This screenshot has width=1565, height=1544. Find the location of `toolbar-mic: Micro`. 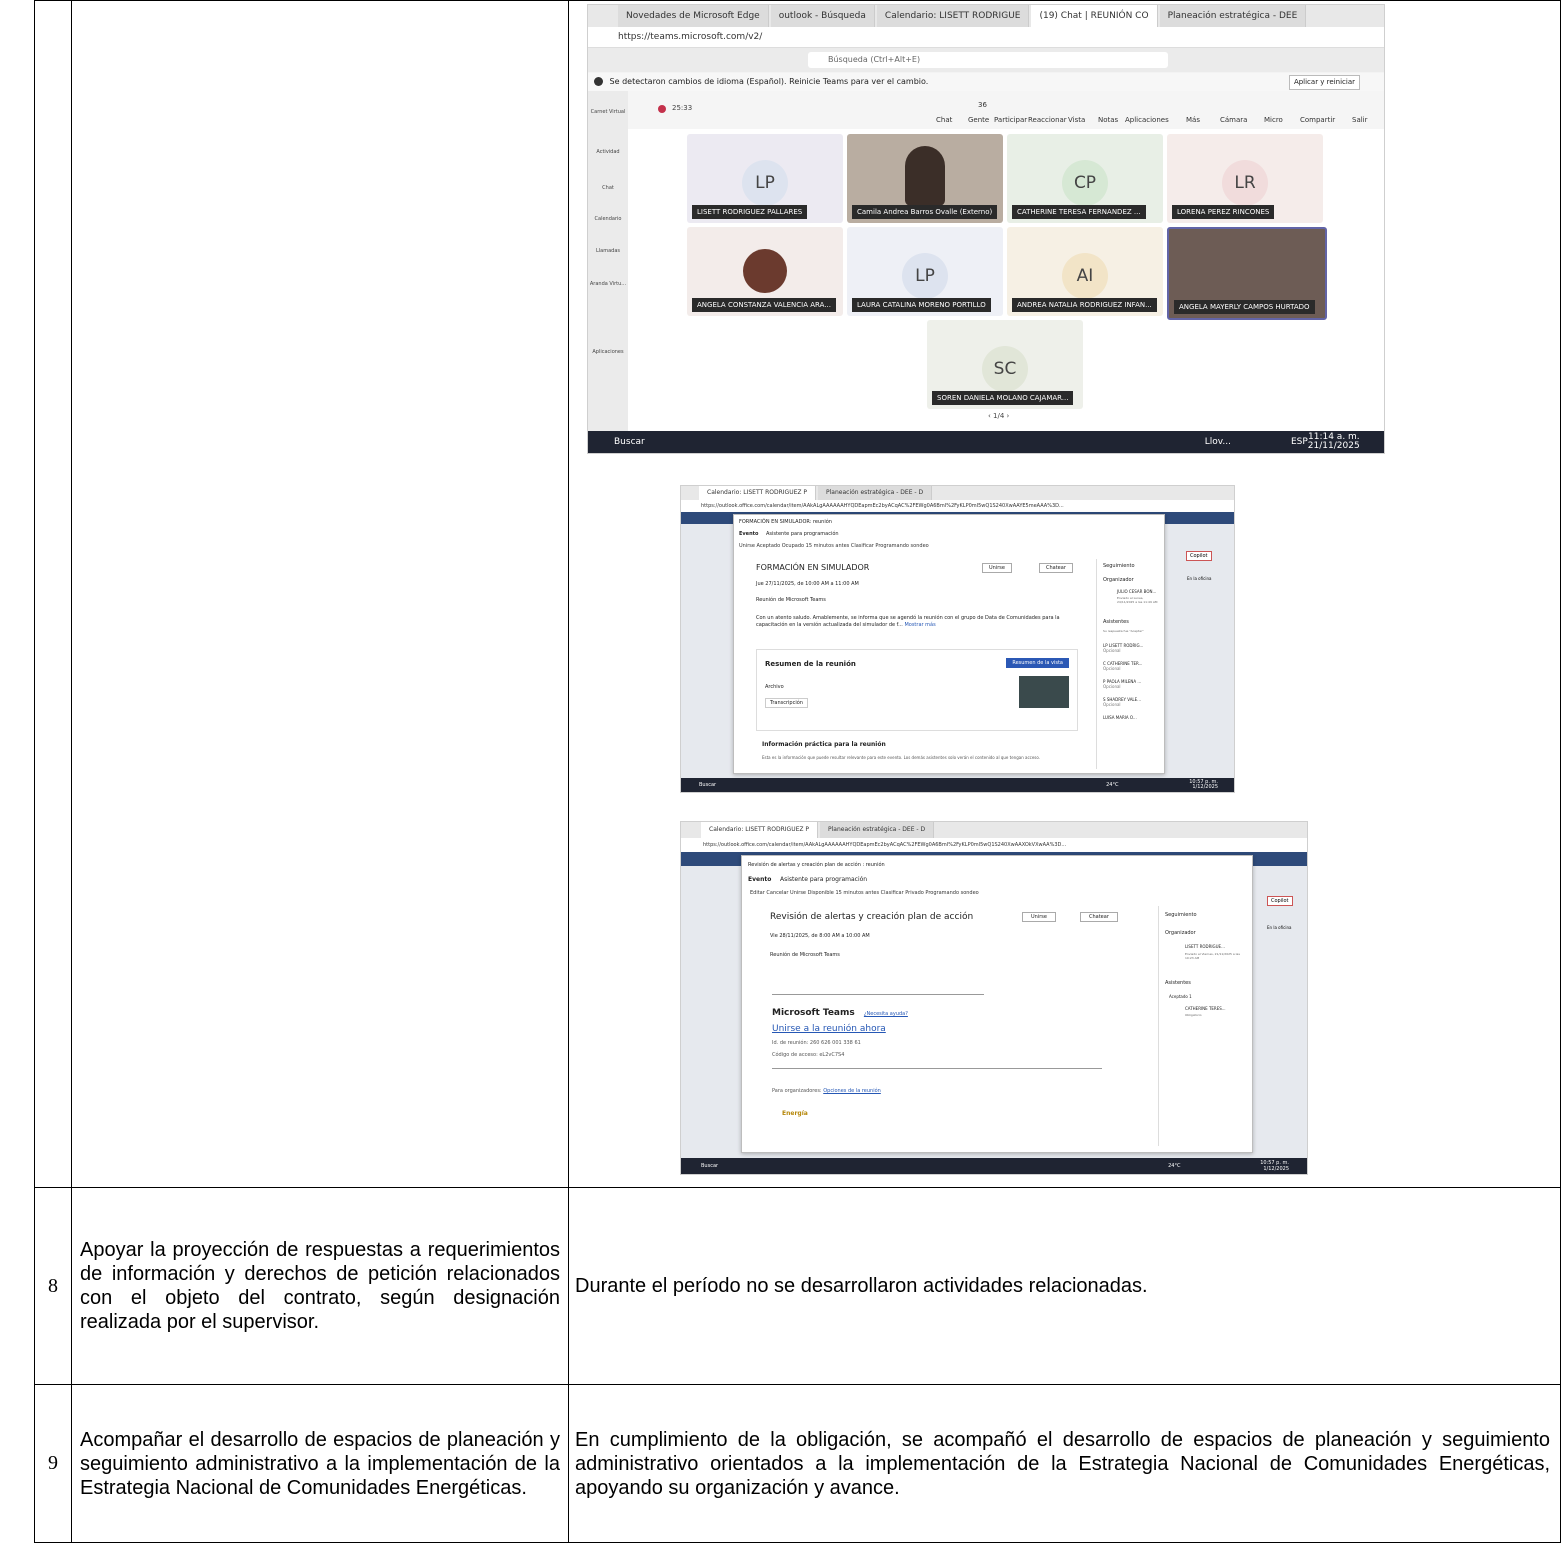

toolbar-mic: Micro is located at coordinates (1273, 120).